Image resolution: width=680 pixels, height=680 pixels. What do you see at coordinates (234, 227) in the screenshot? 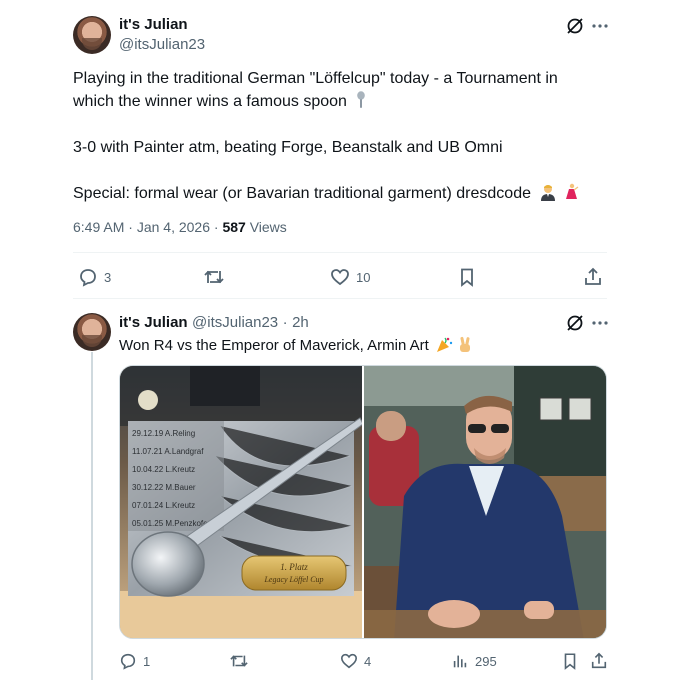
I see `views-count: 587` at bounding box center [234, 227].